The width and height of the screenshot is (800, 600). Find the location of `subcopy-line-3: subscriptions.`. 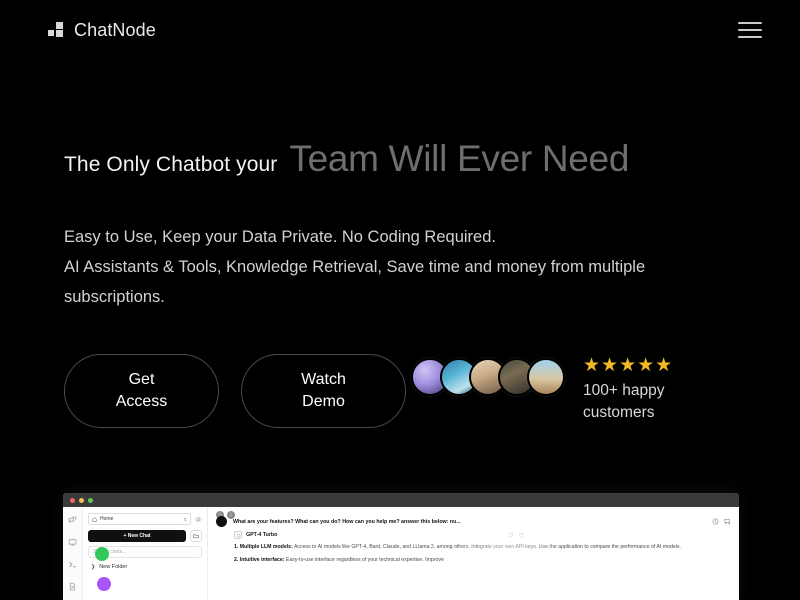

subcopy-line-3: subscriptions. is located at coordinates (114, 297).